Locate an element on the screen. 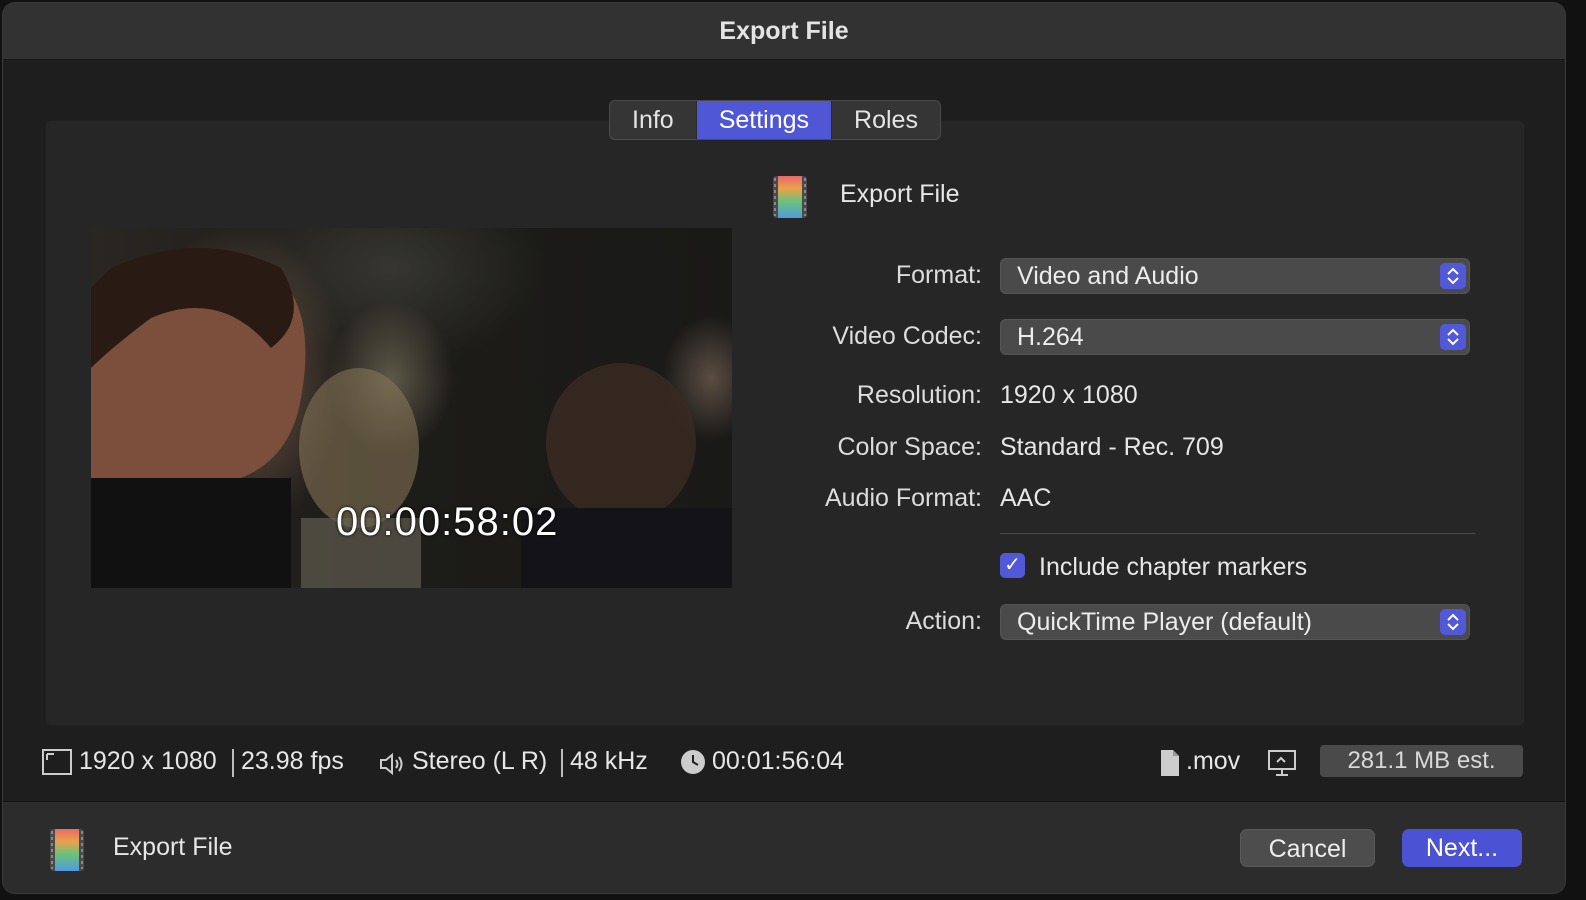  destination-label: Export File is located at coordinates (173, 847).